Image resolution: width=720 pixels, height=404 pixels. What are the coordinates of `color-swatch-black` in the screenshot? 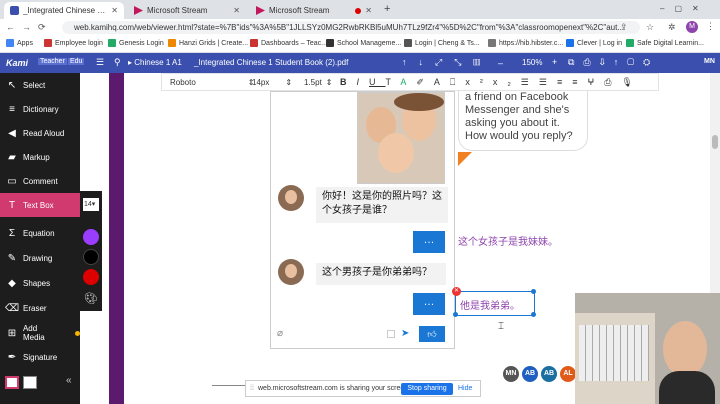 It's located at (91, 257).